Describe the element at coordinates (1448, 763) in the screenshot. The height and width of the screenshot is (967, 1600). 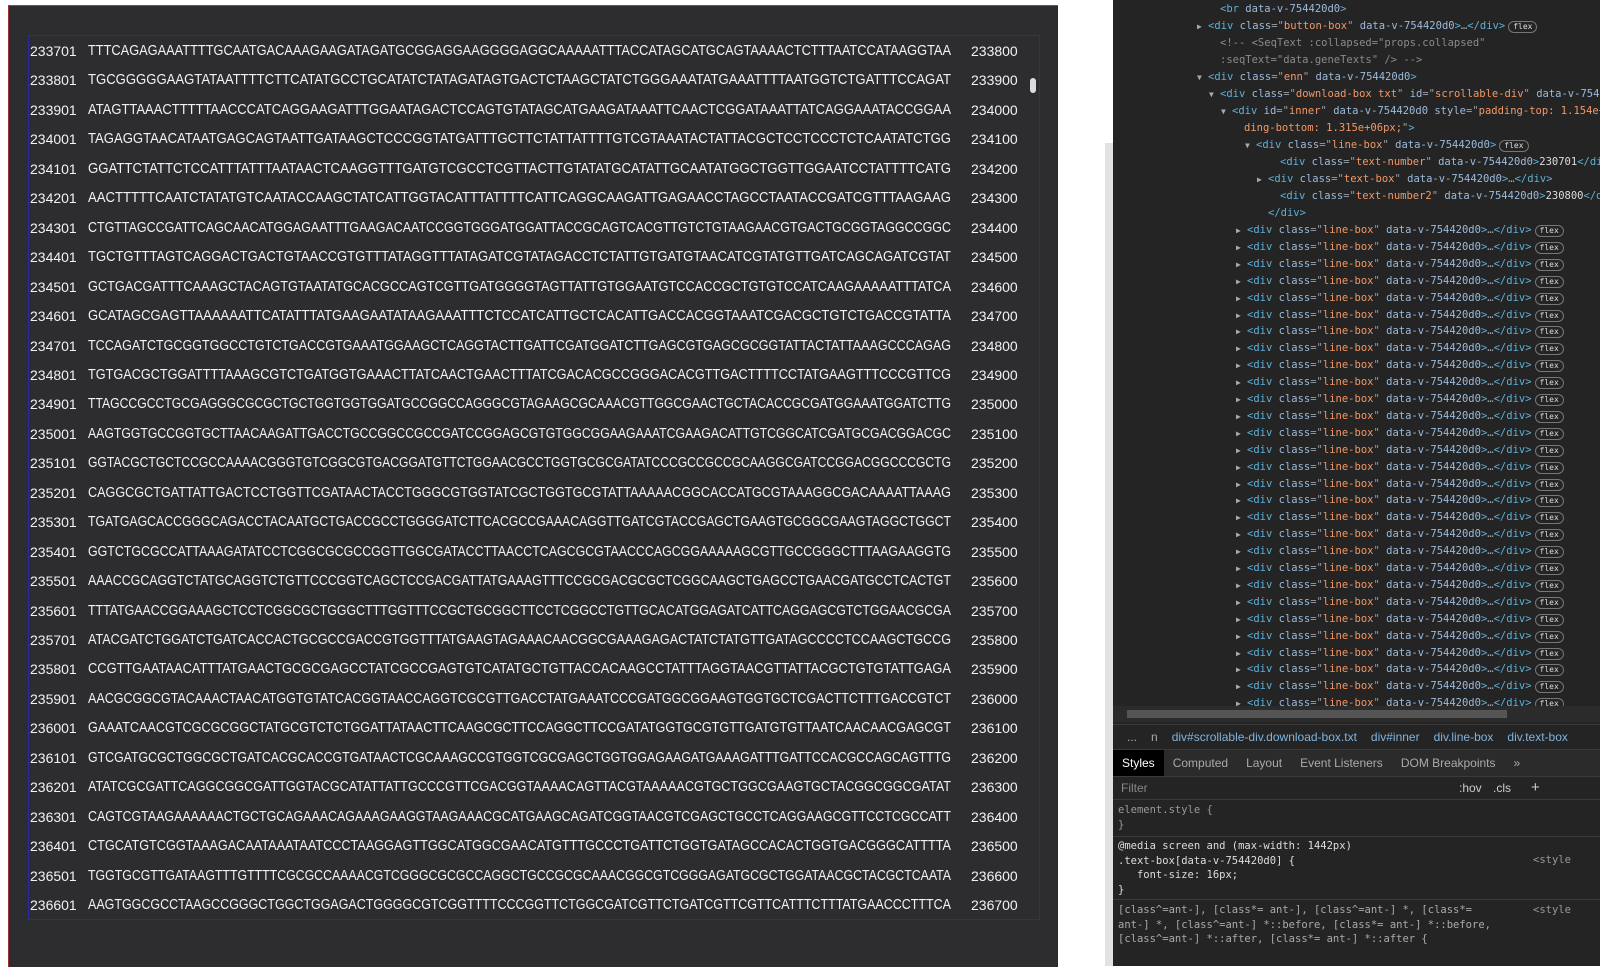
I see `tab-dom-breakpoints: DOM Breakpoints` at that location.